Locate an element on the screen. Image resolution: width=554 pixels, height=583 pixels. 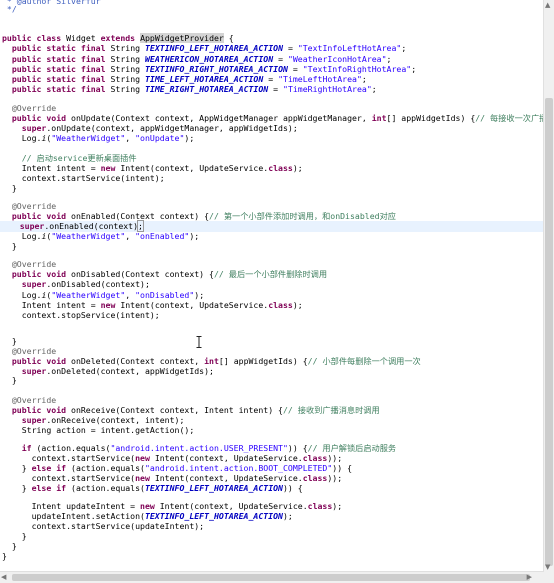
text-cursor-icon is located at coordinates (199, 342).